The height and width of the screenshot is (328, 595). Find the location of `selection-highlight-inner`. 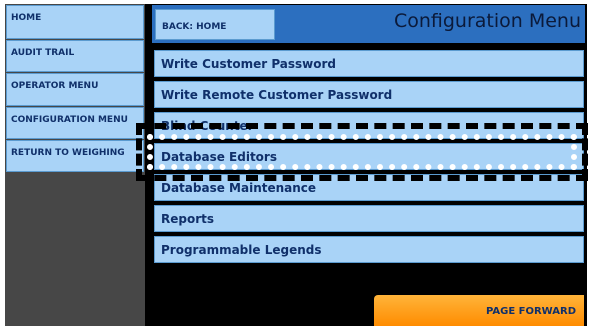

selection-highlight-inner is located at coordinates (362, 152).